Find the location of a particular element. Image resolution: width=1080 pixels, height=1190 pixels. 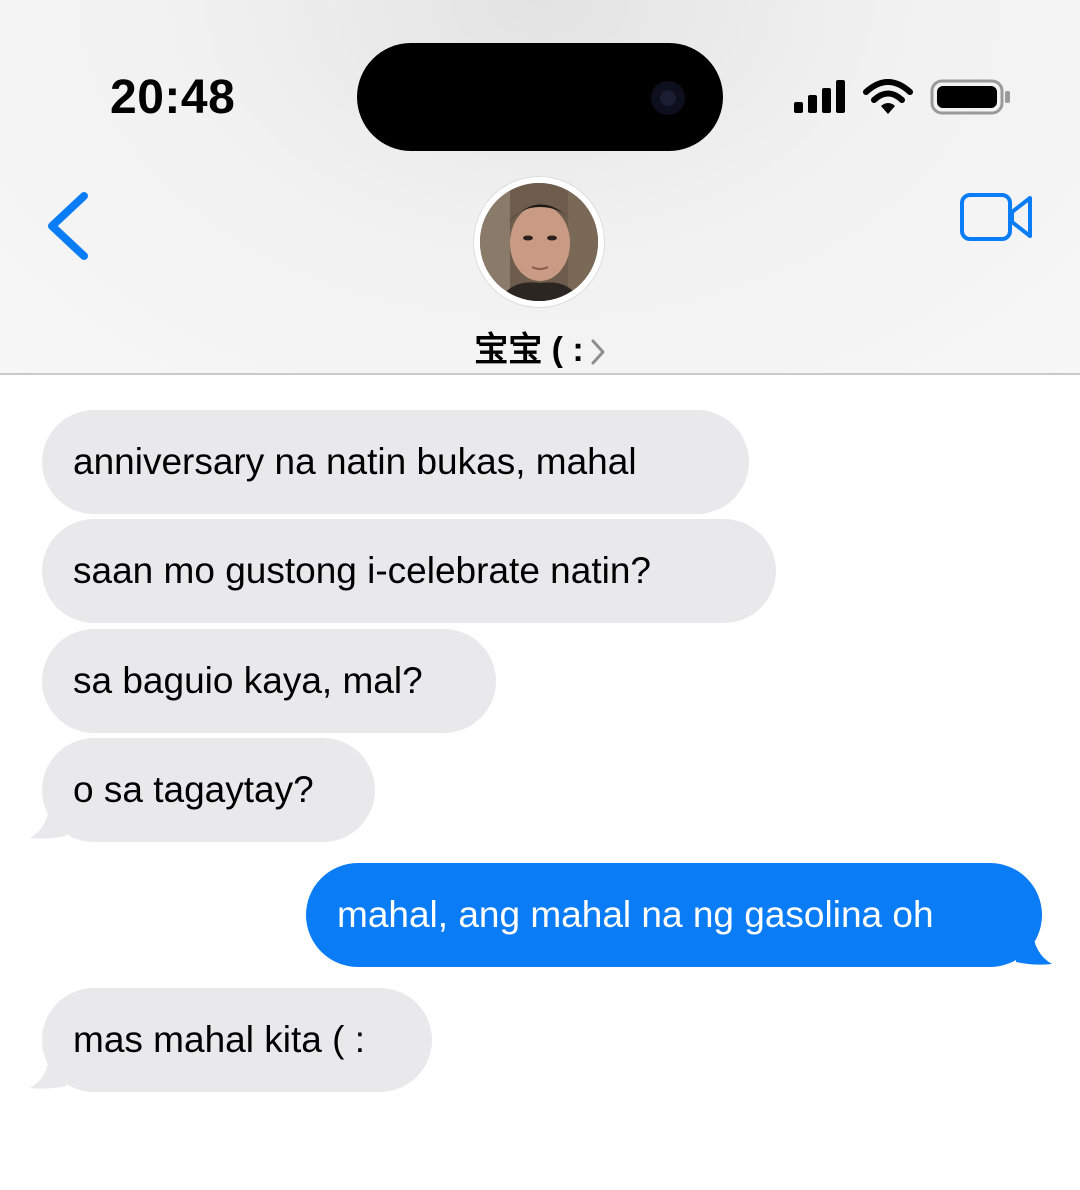

contact-name: 宝宝 ( : is located at coordinates (529, 350).